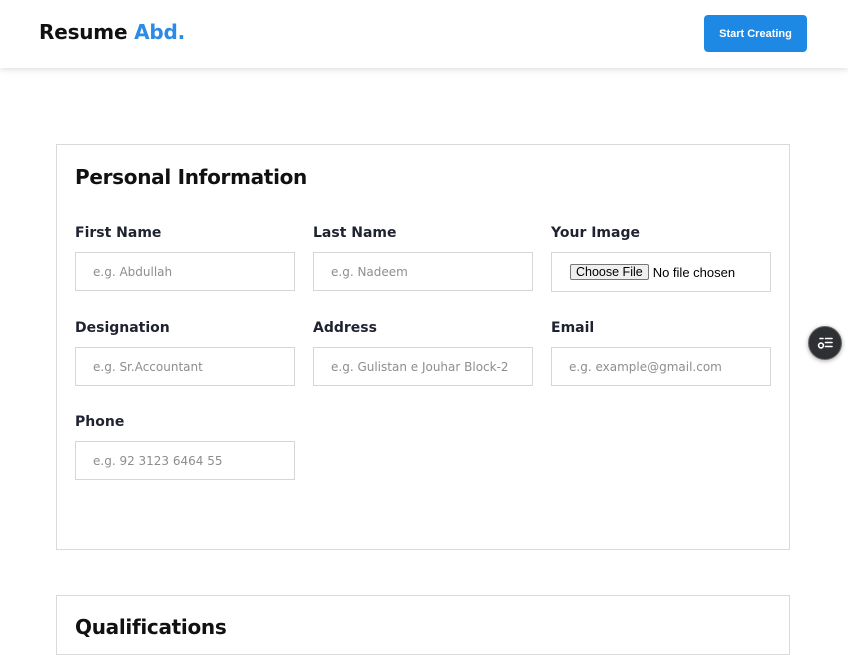 The image size is (848, 655). What do you see at coordinates (345, 328) in the screenshot?
I see `address-label: Address` at bounding box center [345, 328].